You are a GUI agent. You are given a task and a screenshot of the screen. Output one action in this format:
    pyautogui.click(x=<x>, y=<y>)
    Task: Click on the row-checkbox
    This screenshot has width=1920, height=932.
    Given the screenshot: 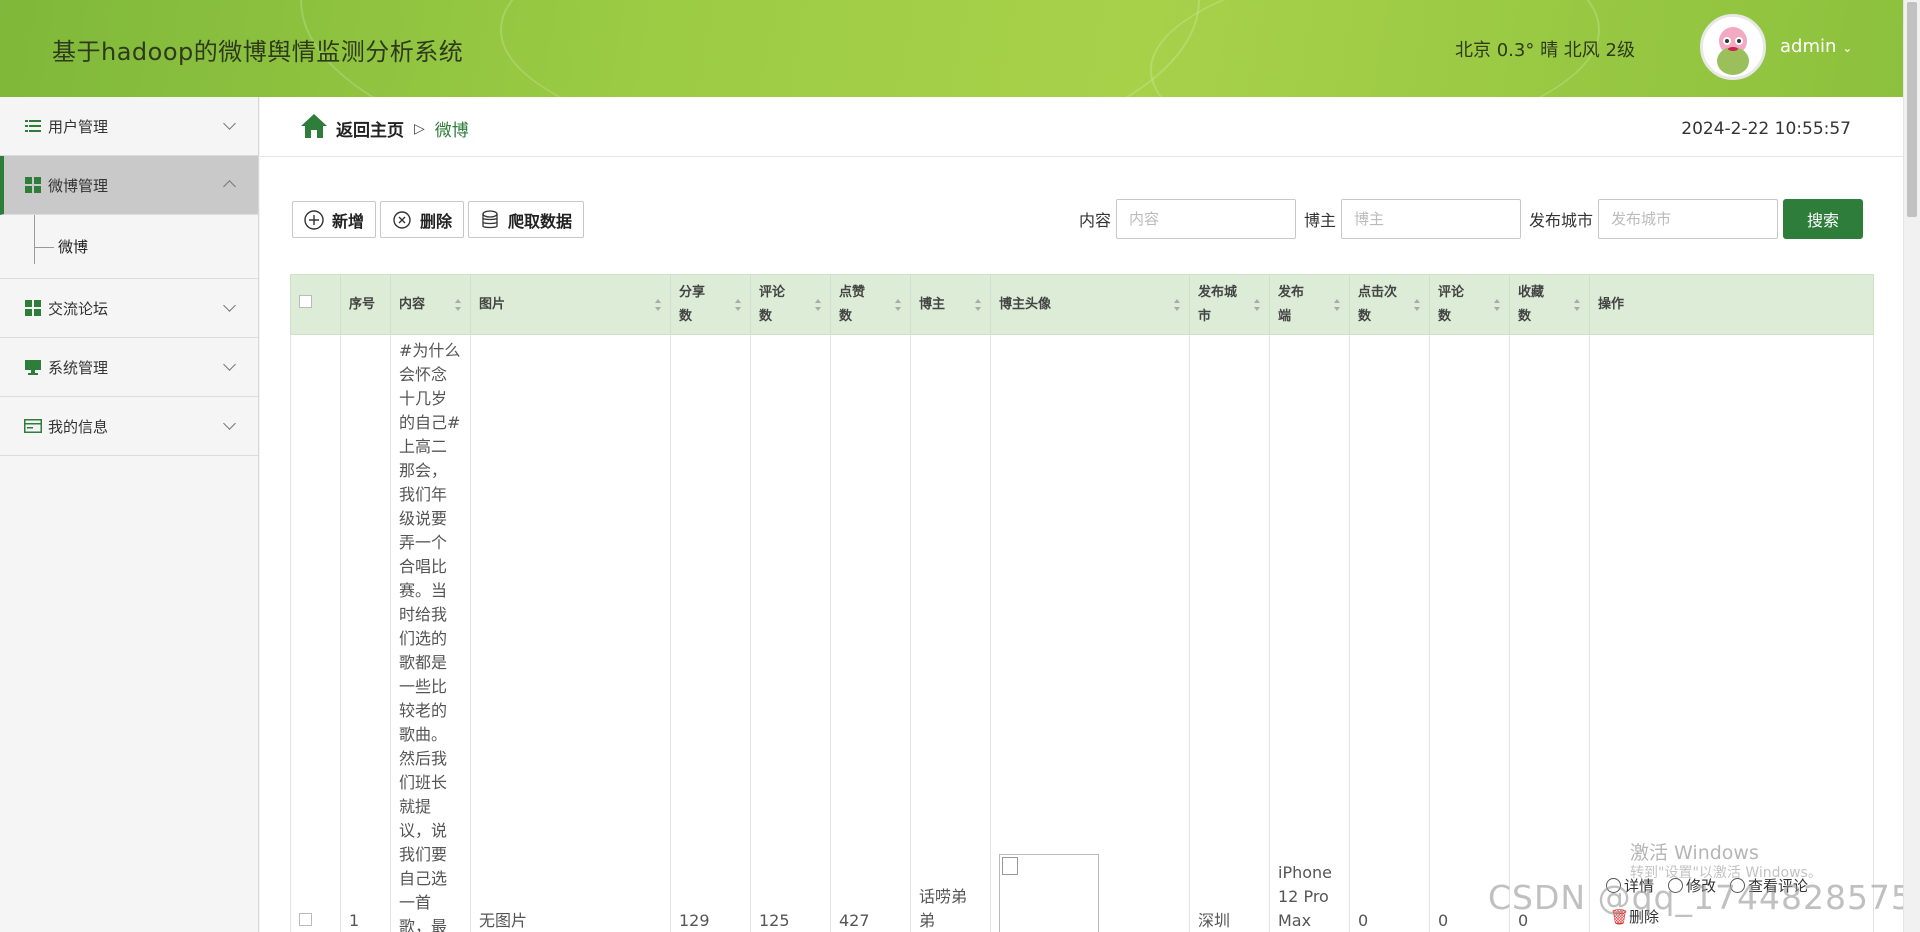 What is the action you would take?
    pyautogui.click(x=305, y=919)
    